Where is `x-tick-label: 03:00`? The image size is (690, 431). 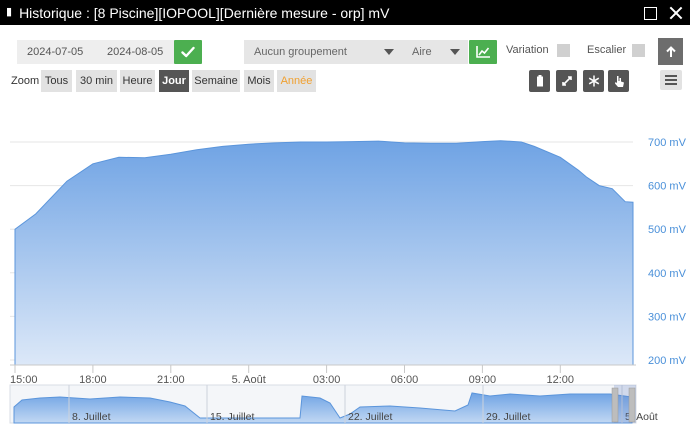 x-tick-label: 03:00 is located at coordinates (327, 380).